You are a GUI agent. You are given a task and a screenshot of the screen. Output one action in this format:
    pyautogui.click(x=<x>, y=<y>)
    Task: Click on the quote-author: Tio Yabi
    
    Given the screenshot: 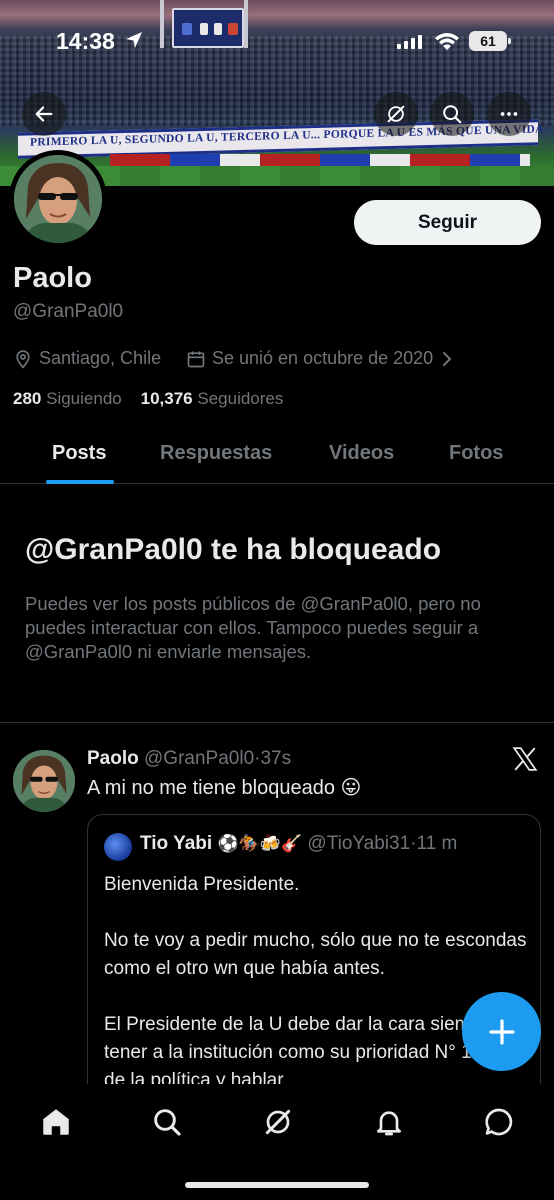 What is the action you would take?
    pyautogui.click(x=176, y=843)
    